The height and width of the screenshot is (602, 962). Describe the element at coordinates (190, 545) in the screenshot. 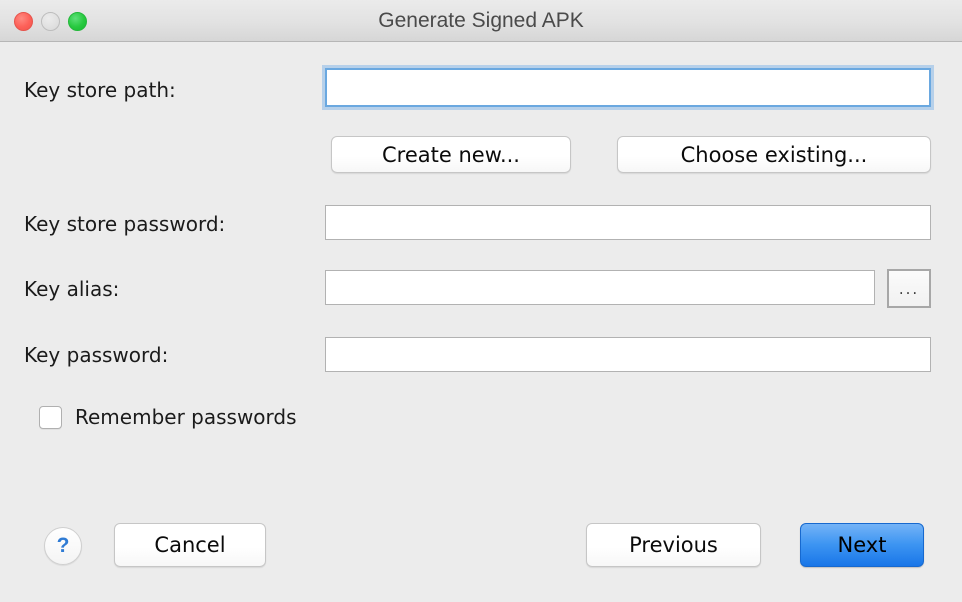

I see `cancel-button: Cancel` at that location.